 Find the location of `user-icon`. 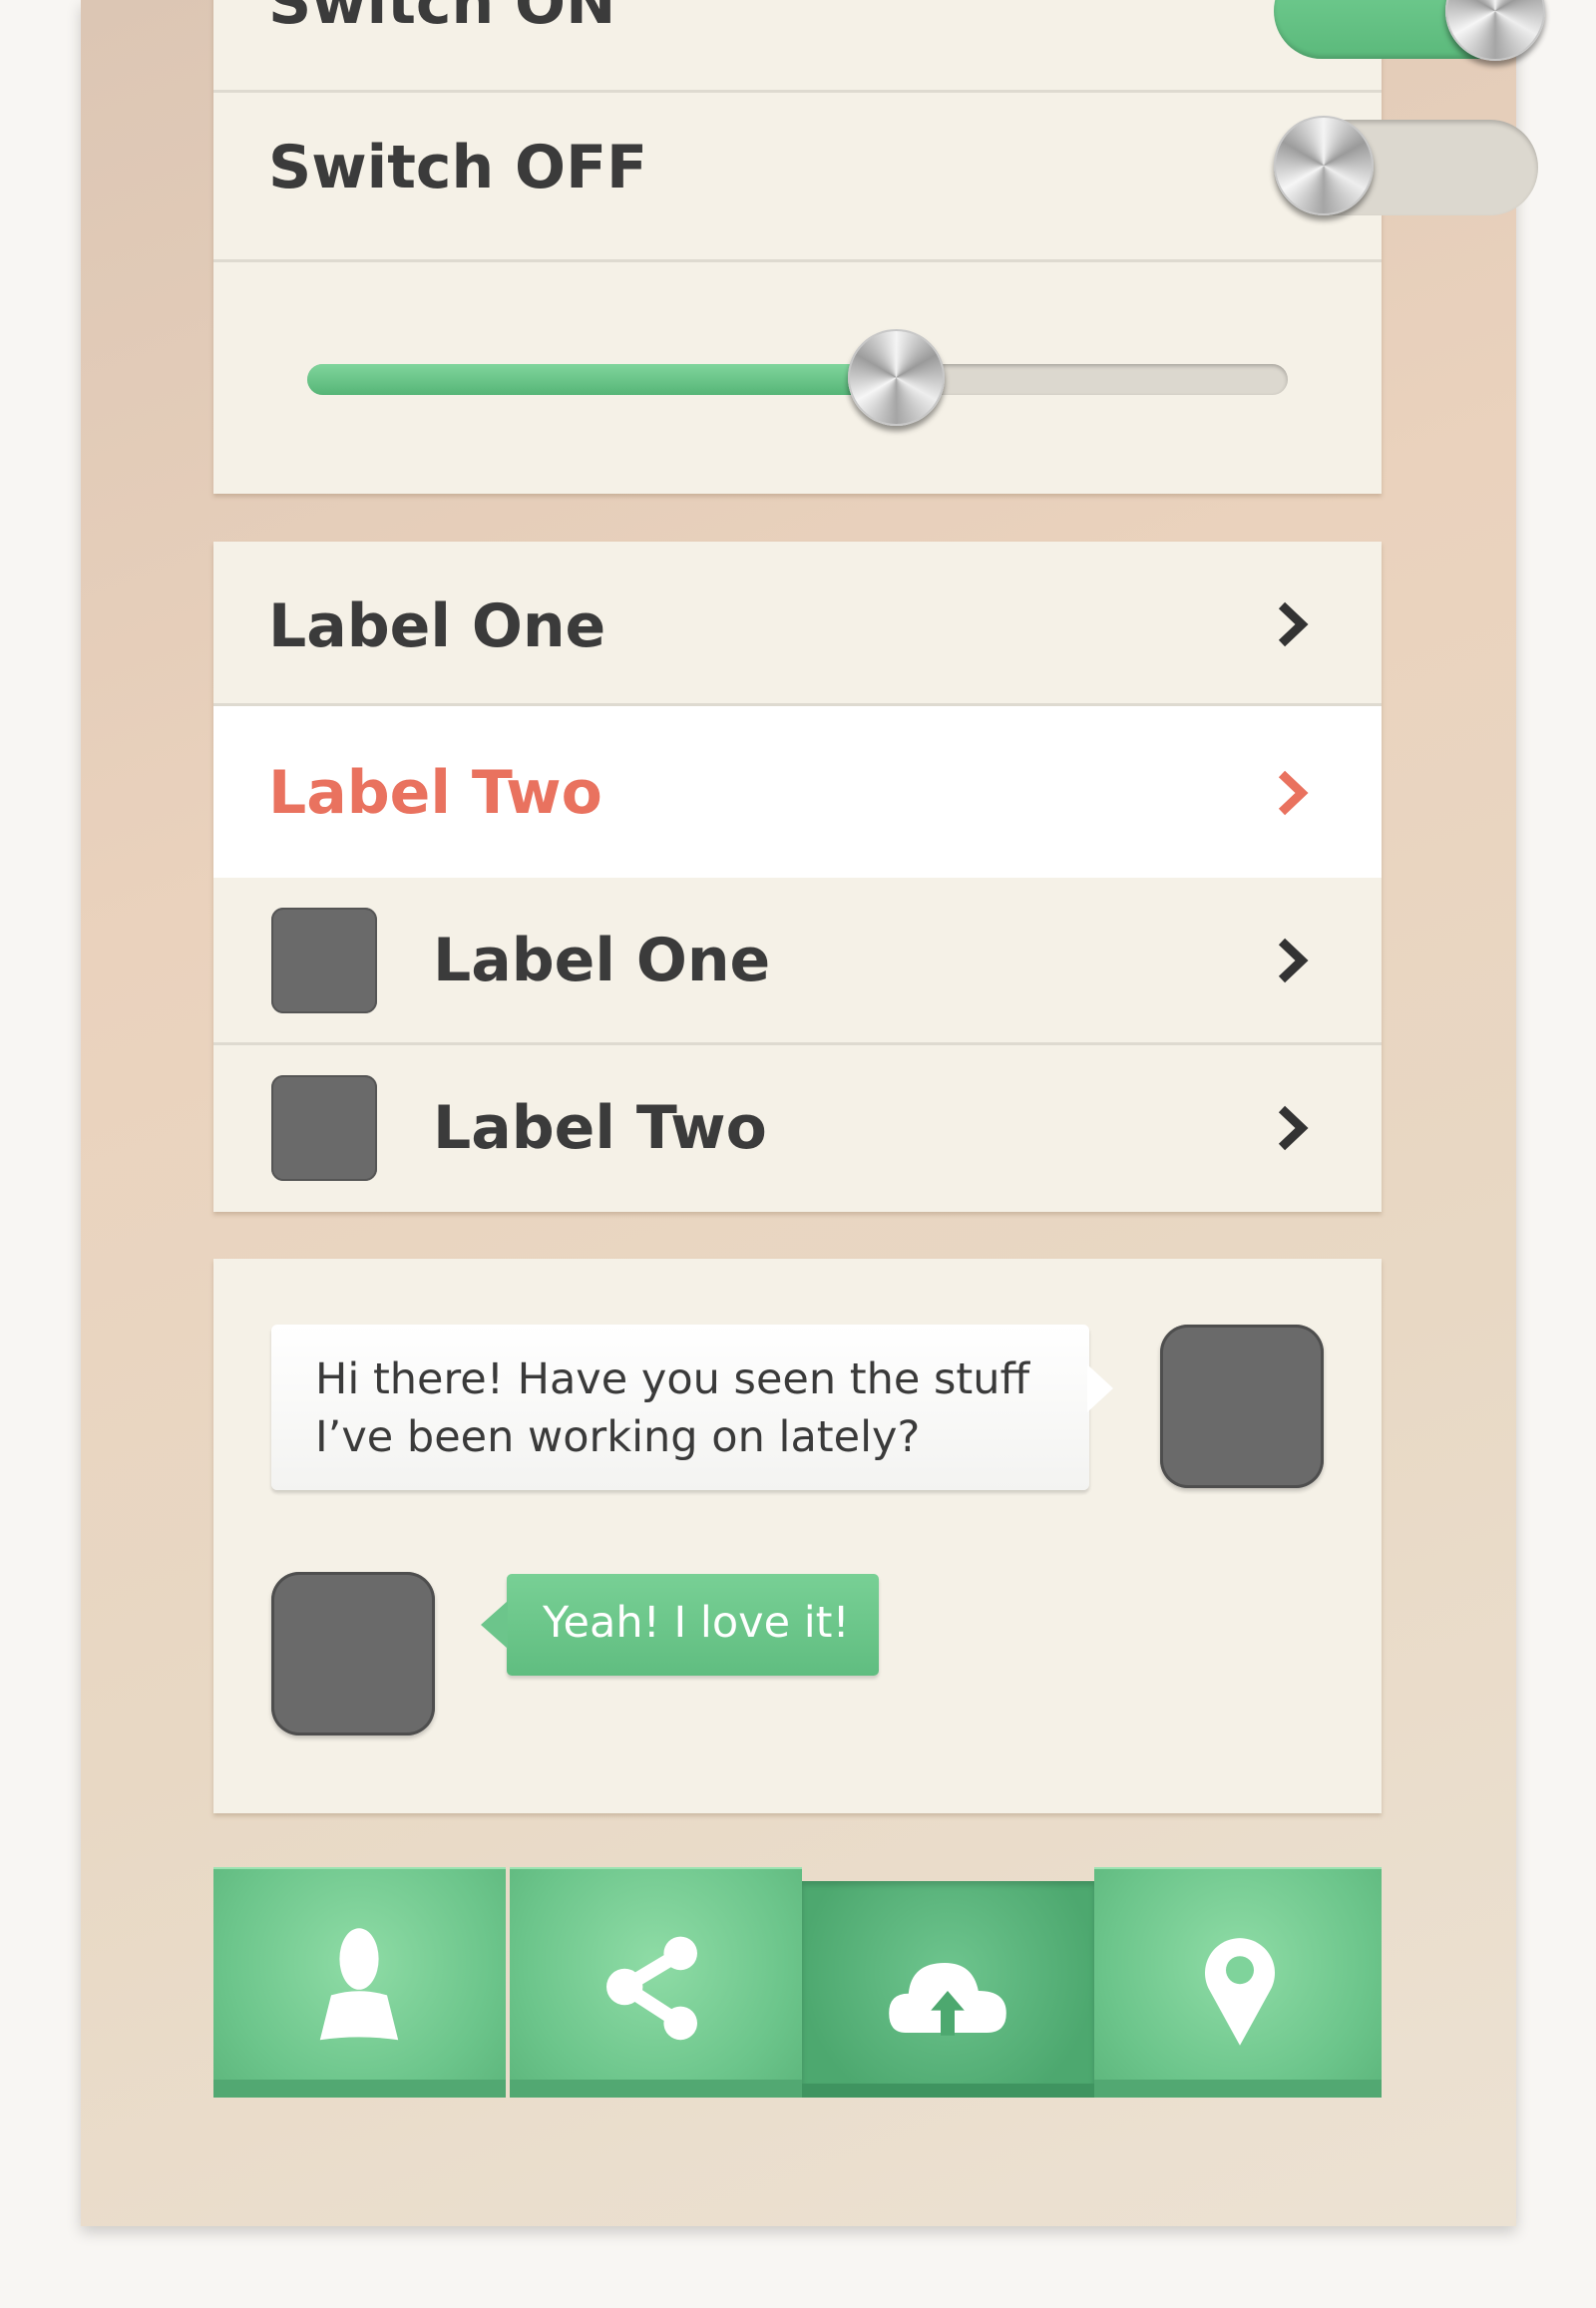

user-icon is located at coordinates (359, 1984).